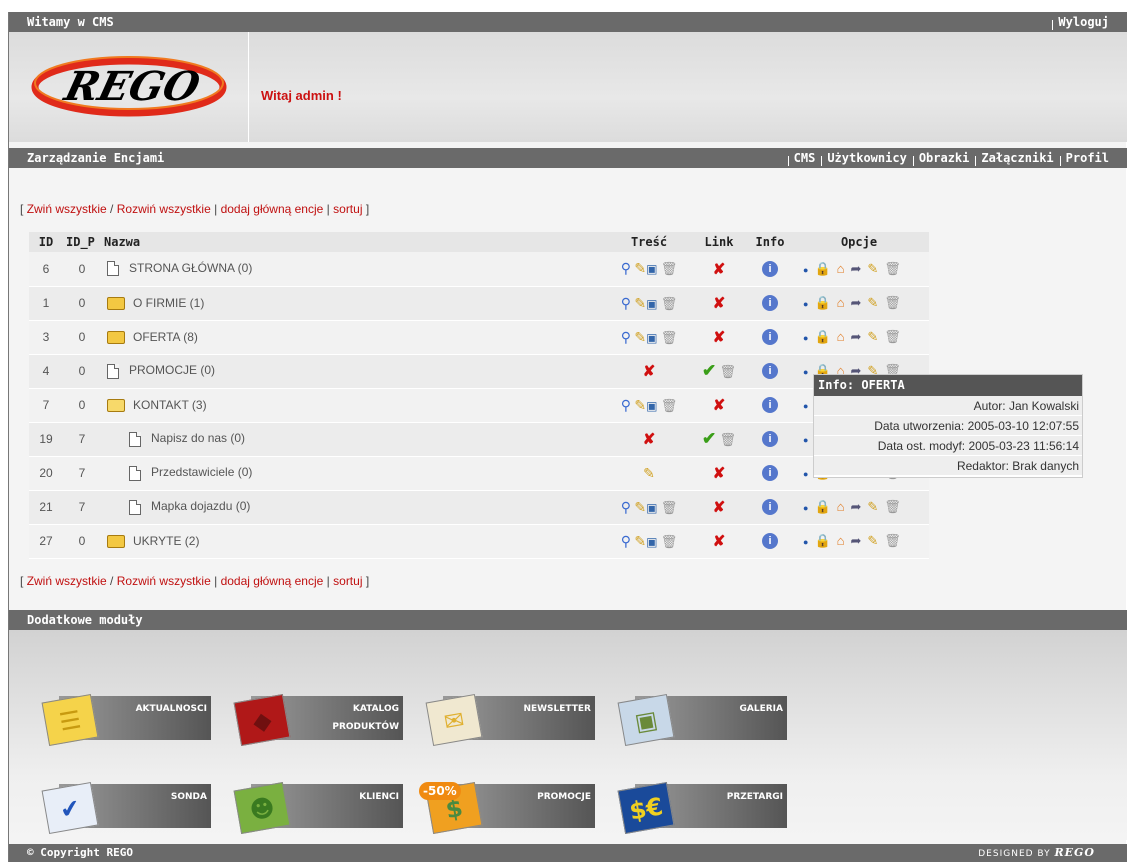  What do you see at coordinates (804, 158) in the screenshot?
I see `nav-cms: CMS` at bounding box center [804, 158].